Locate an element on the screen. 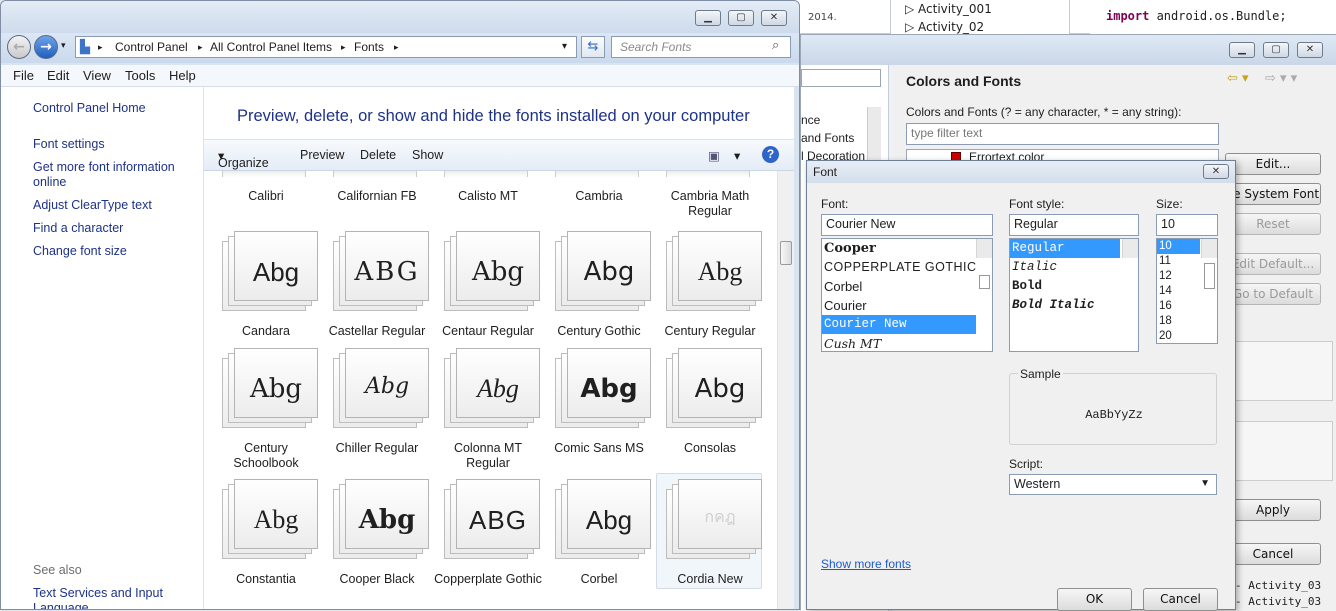  reset-button: Reset is located at coordinates (1273, 224).